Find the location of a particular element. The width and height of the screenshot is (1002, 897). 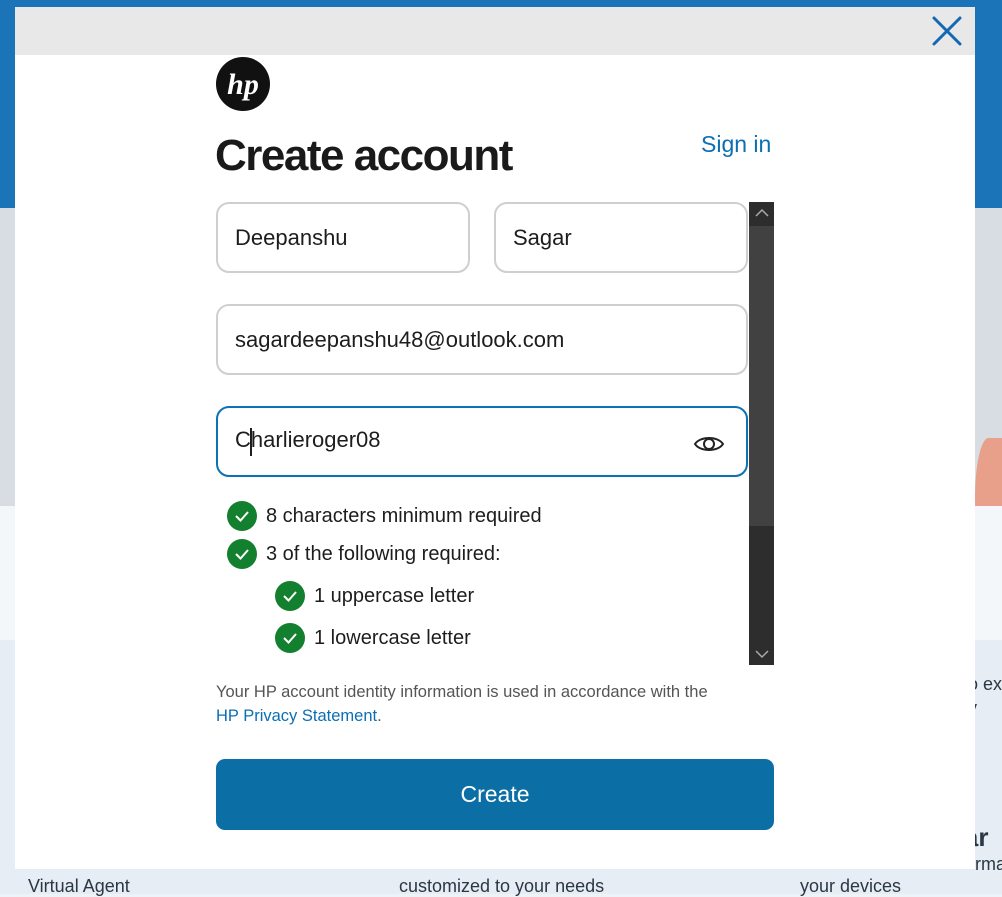

requirement-item: 8 characters minimum required is located at coordinates (384, 516).